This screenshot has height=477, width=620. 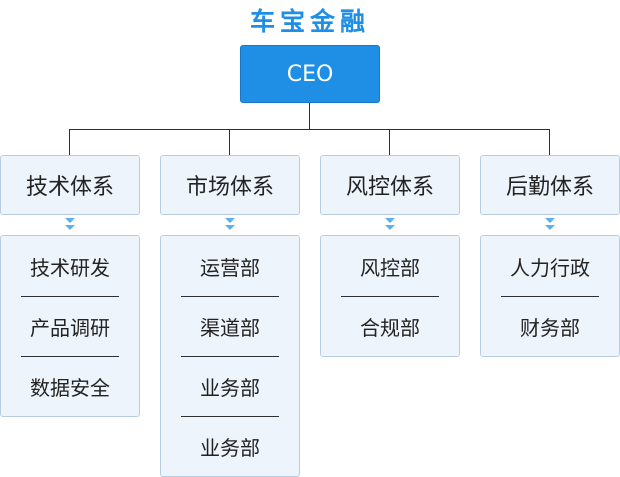 I want to click on unit-item: 运营部, so click(x=230, y=267).